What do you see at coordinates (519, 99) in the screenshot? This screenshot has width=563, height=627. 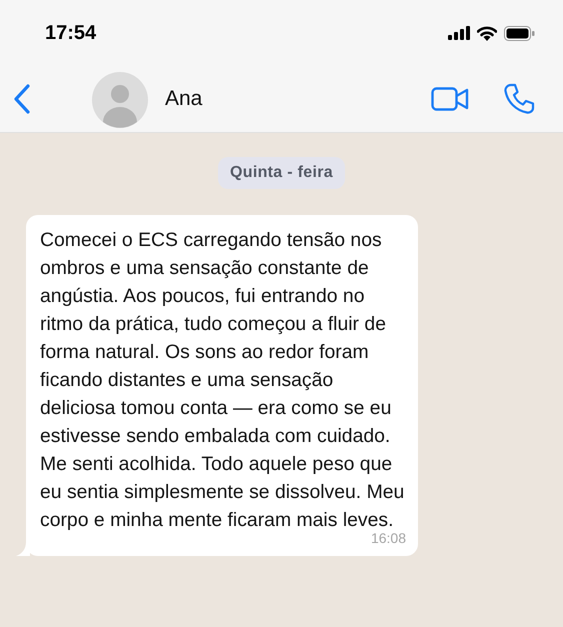 I see `phone-icon` at bounding box center [519, 99].